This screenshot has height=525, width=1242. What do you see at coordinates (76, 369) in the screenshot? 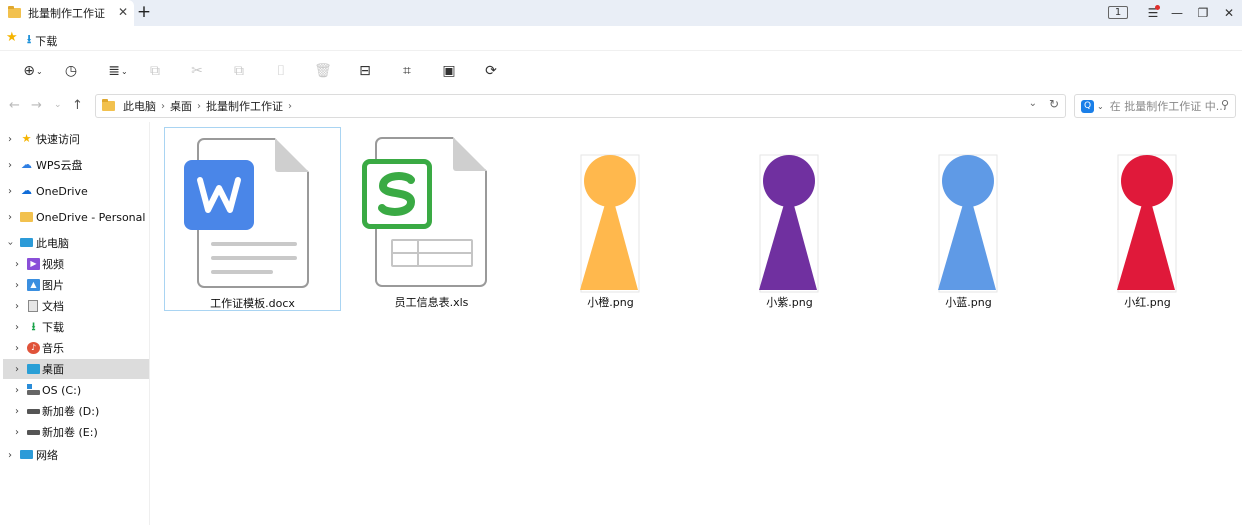
I see `sidebar-item-desktop: › 桌面` at bounding box center [76, 369].